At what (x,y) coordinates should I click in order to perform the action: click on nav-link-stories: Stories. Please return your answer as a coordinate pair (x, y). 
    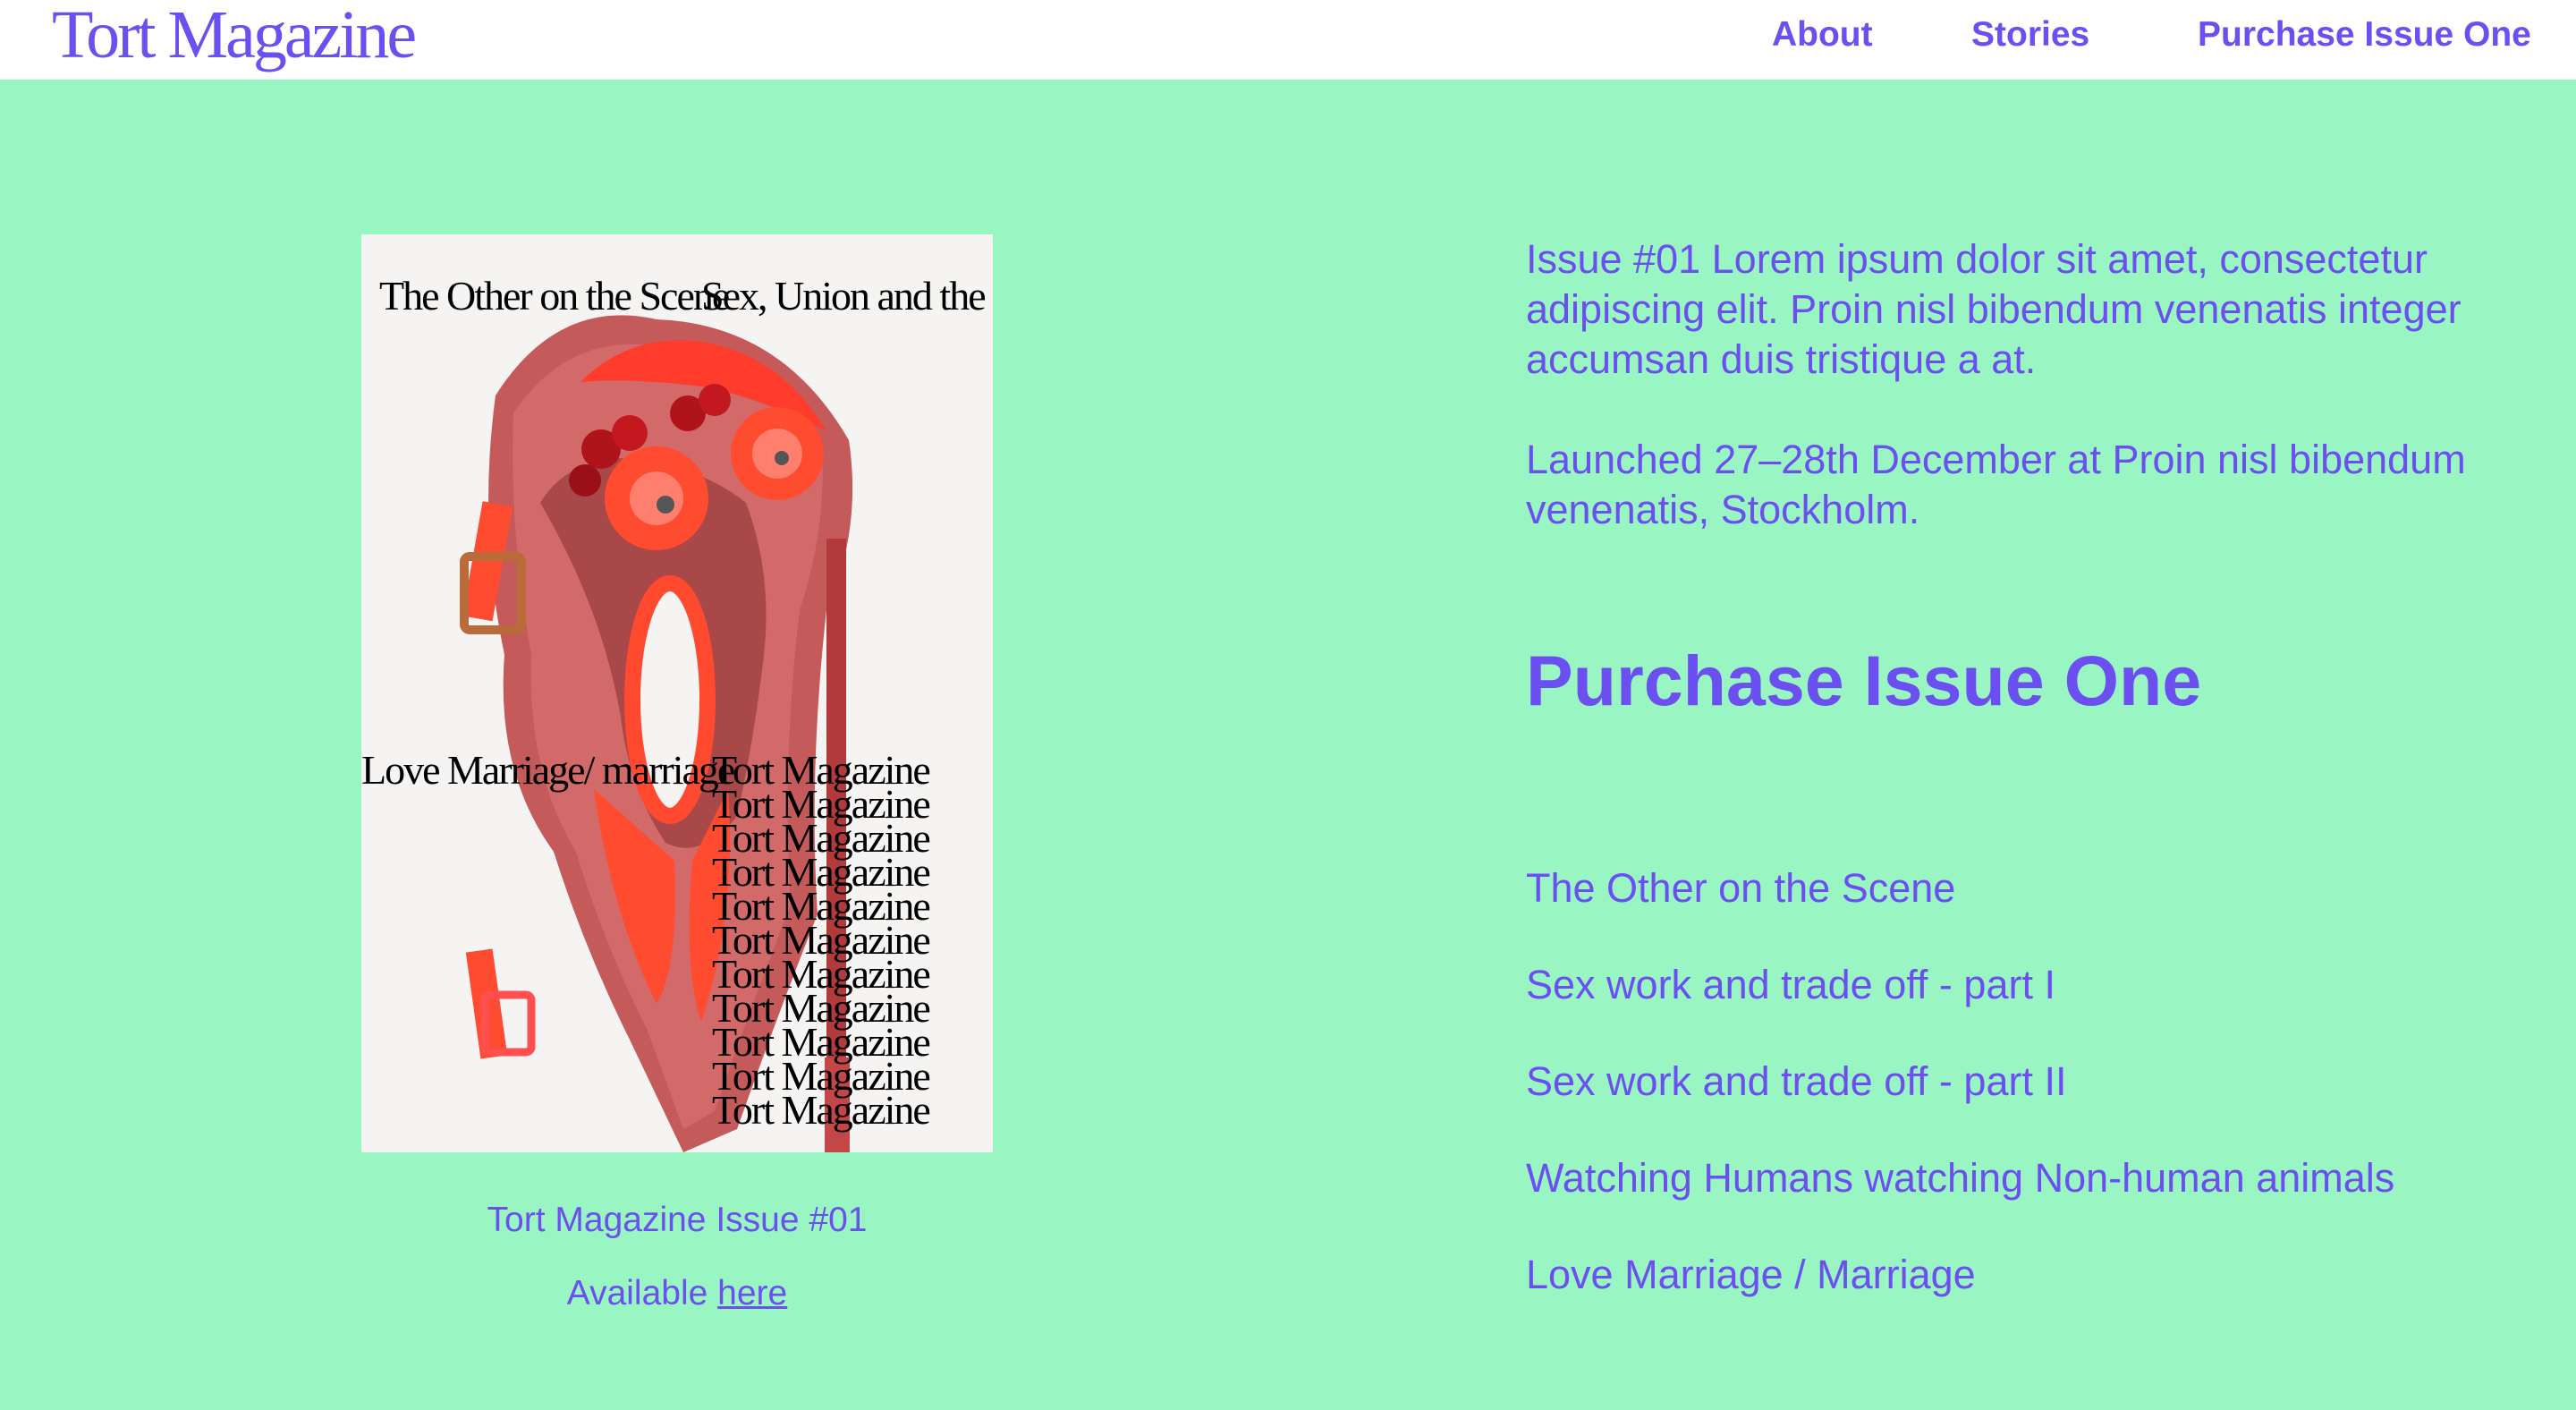
    Looking at the image, I should click on (2030, 35).